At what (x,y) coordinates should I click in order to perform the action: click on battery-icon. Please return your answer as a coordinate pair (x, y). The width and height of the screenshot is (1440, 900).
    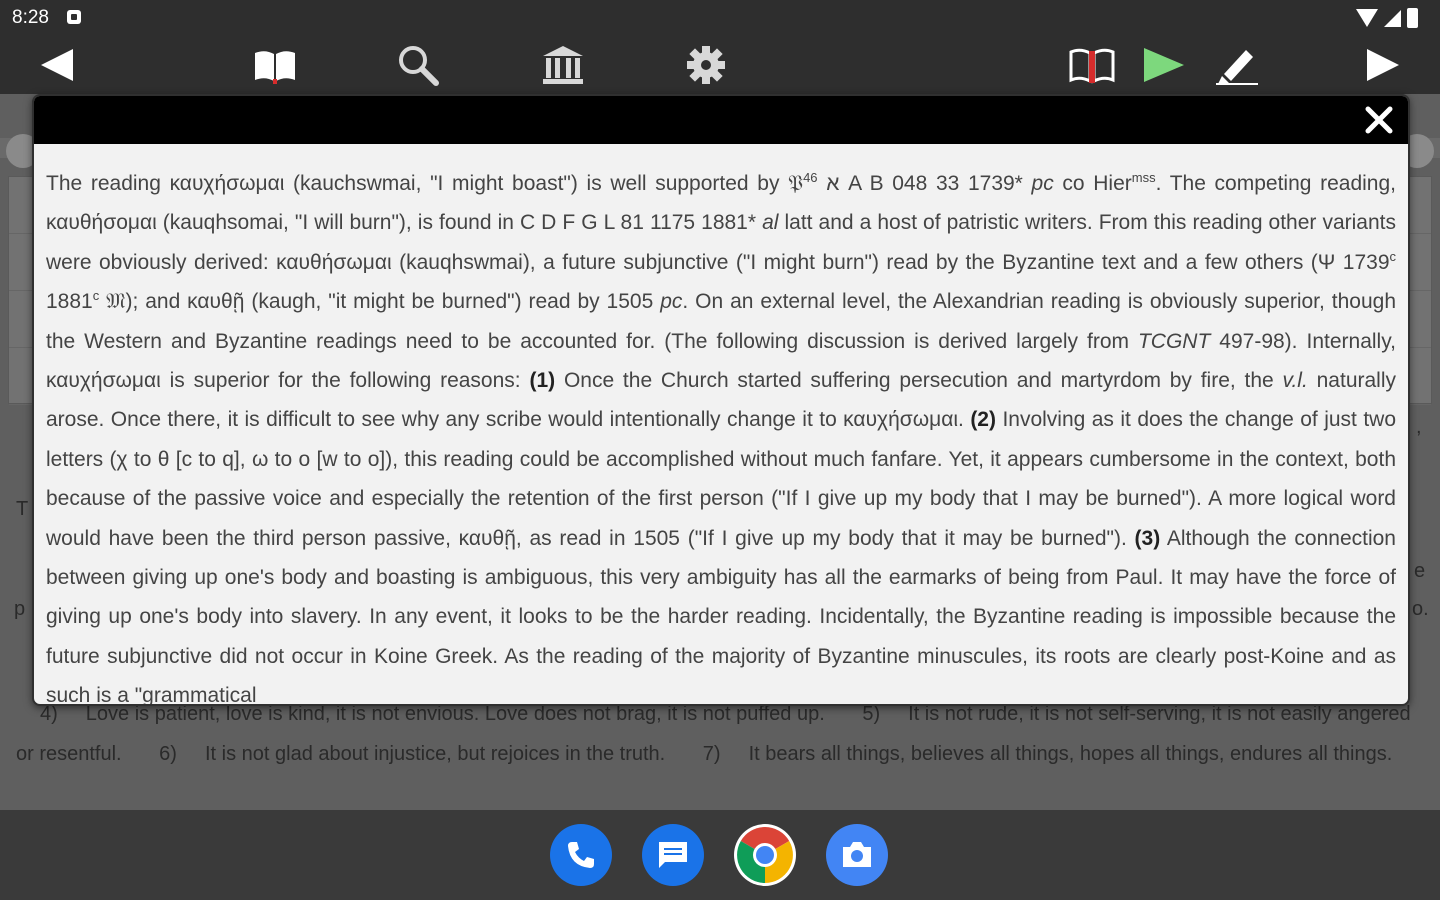
    Looking at the image, I should click on (1412, 18).